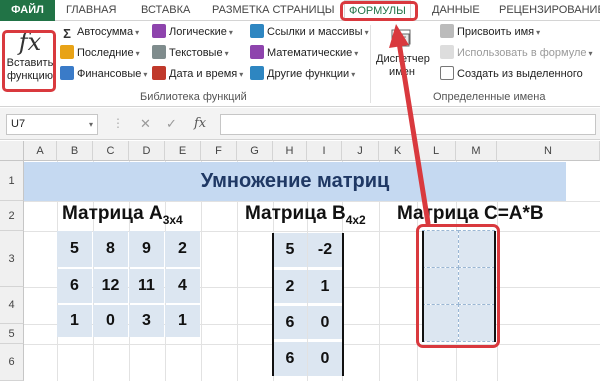 This screenshot has width=600, height=381. What do you see at coordinates (522, 53) in the screenshot?
I see `use-in-formula-label: Использовать в формуле` at bounding box center [522, 53].